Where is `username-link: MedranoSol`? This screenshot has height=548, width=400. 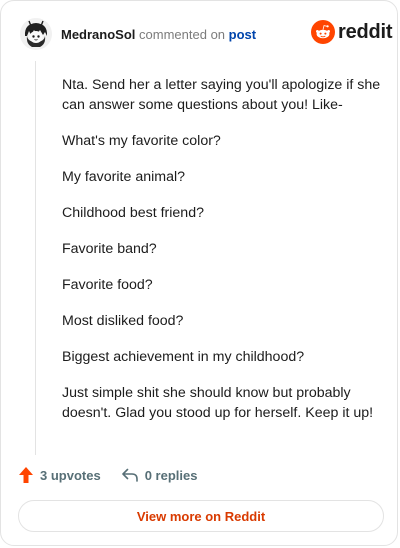 username-link: MedranoSol is located at coordinates (98, 34).